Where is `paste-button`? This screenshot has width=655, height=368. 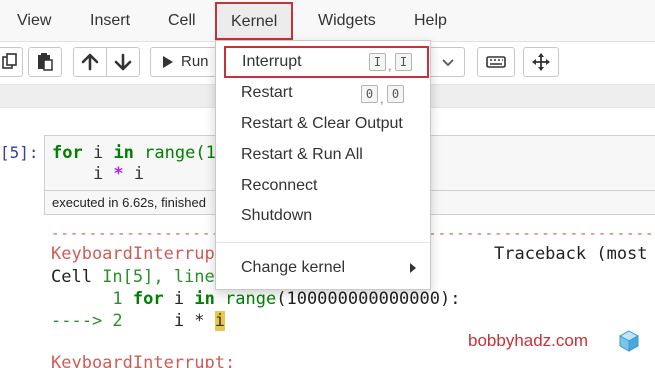 paste-button is located at coordinates (45, 62).